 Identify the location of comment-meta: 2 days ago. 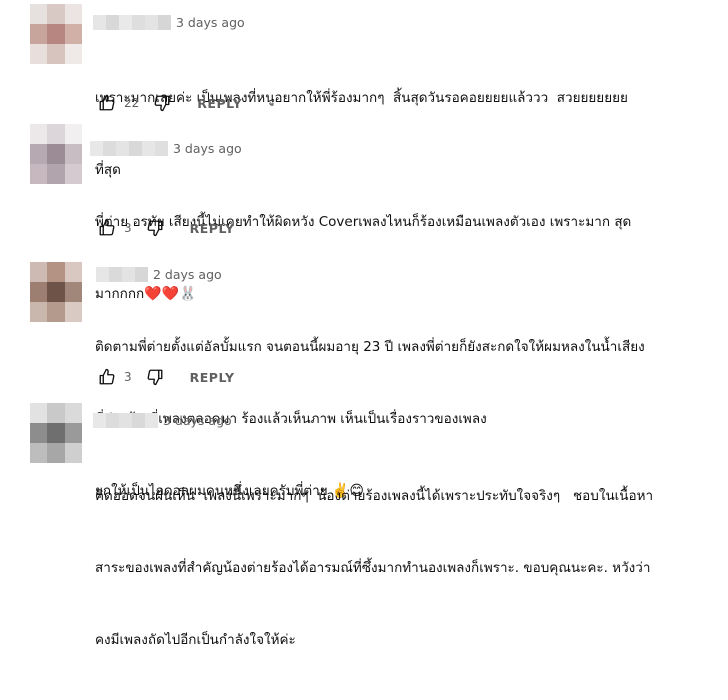
(159, 274).